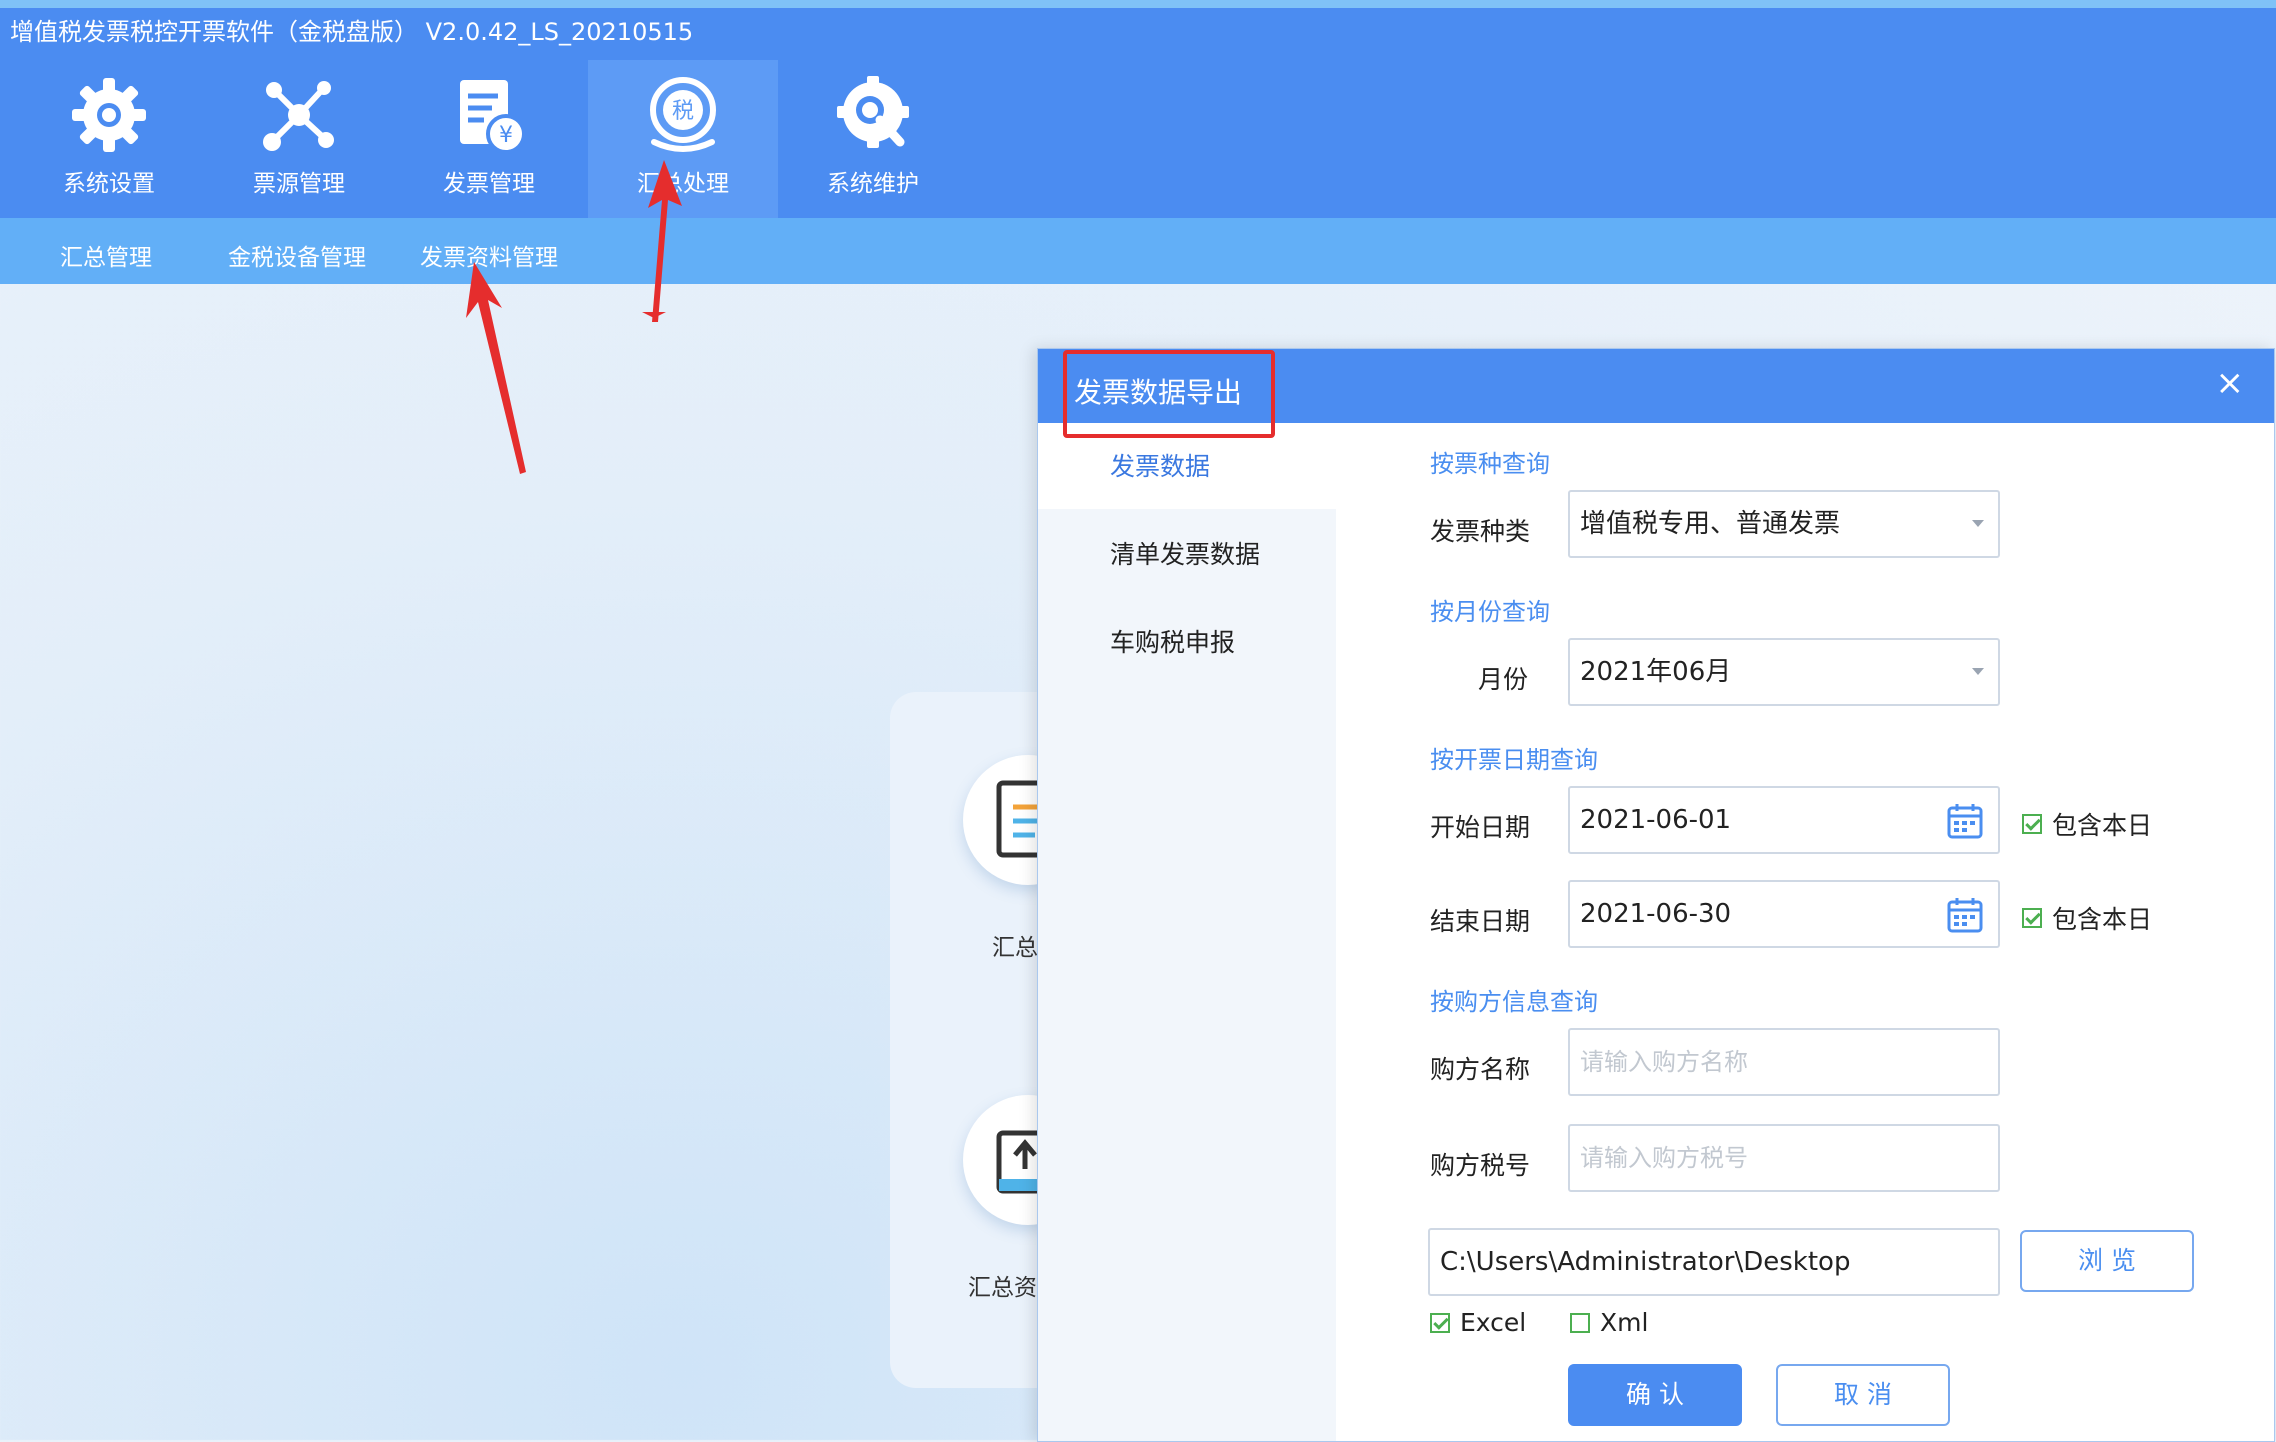 This screenshot has height=1442, width=2276. Describe the element at coordinates (1187, 932) in the screenshot. I see `dialog-nav` at that location.